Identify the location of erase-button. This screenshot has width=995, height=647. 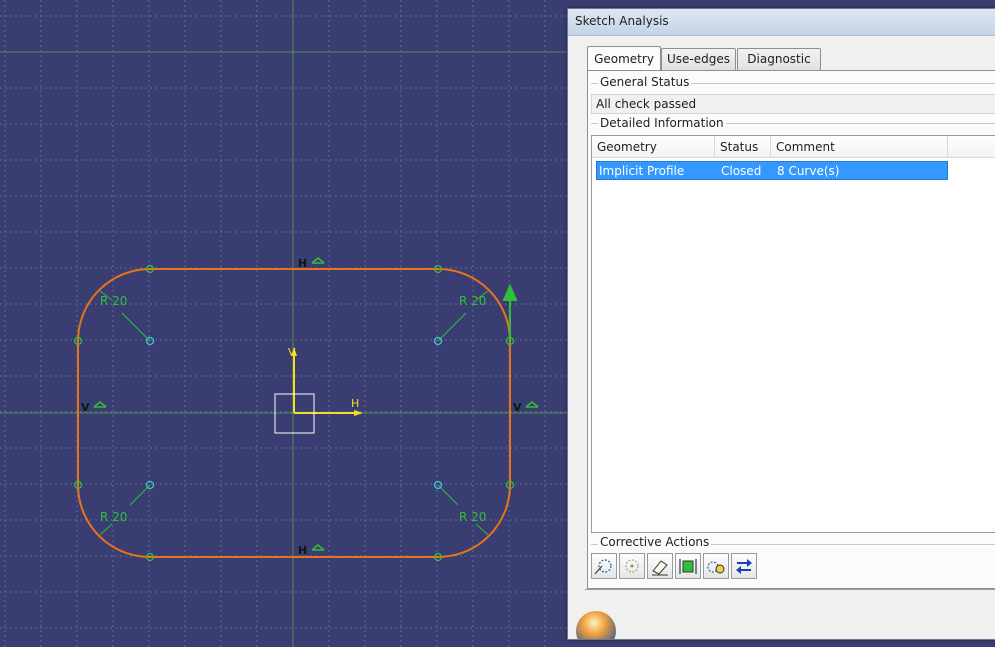
(660, 566).